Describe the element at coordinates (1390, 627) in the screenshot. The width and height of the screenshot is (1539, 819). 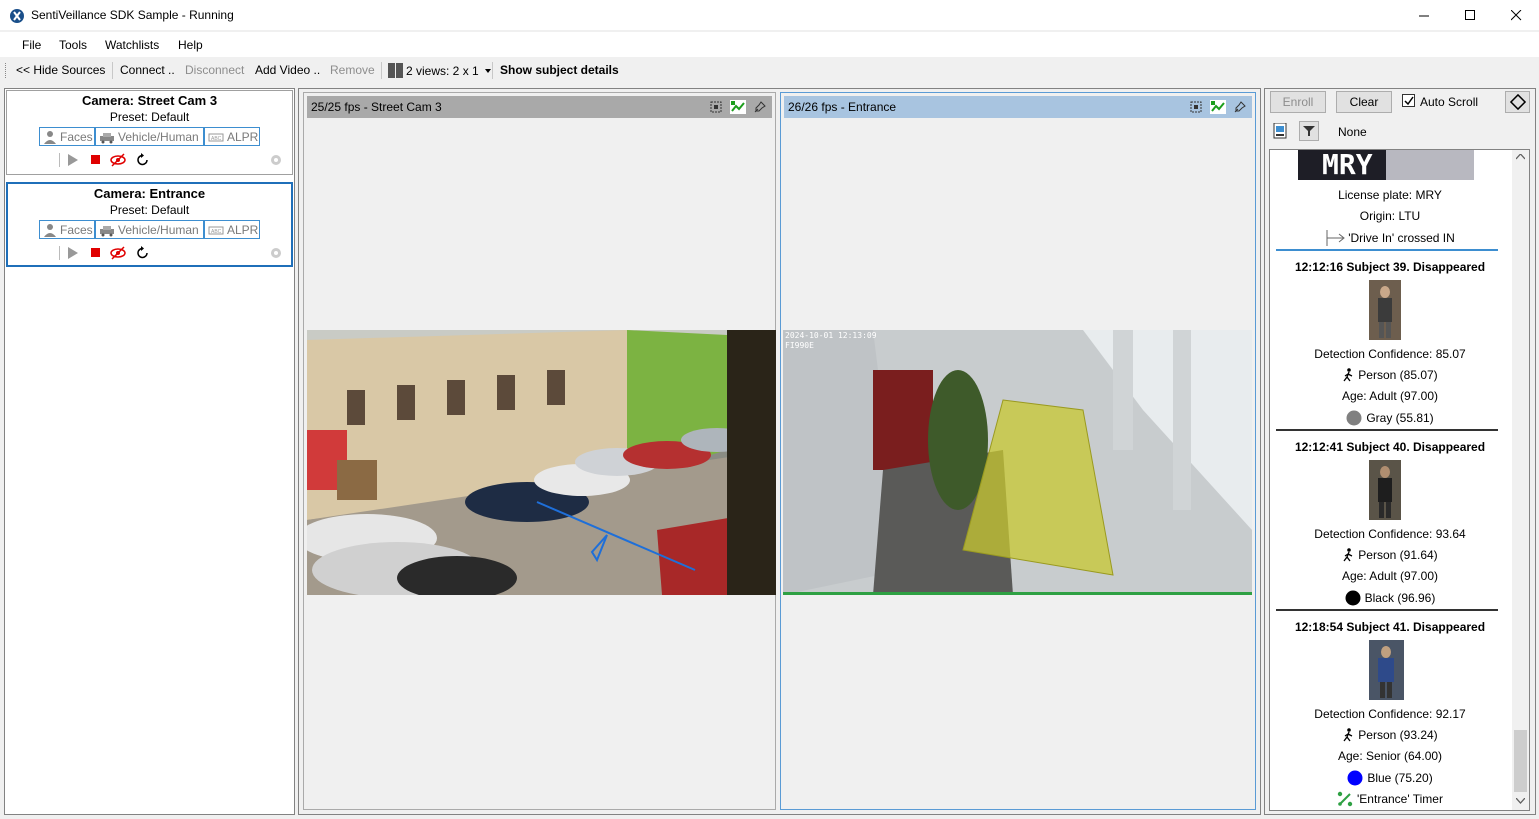
I see `event-header: 12:18:54 Subject 41. Disappeared` at that location.